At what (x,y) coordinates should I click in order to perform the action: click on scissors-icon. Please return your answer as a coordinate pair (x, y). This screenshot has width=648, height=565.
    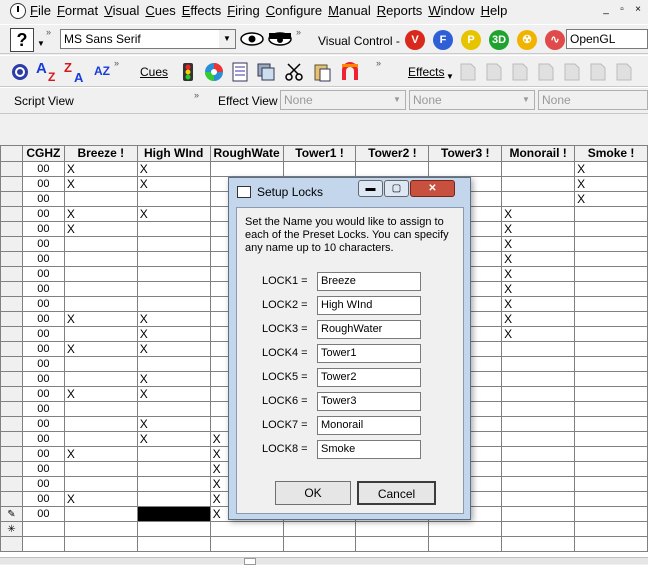
    Looking at the image, I should click on (294, 72).